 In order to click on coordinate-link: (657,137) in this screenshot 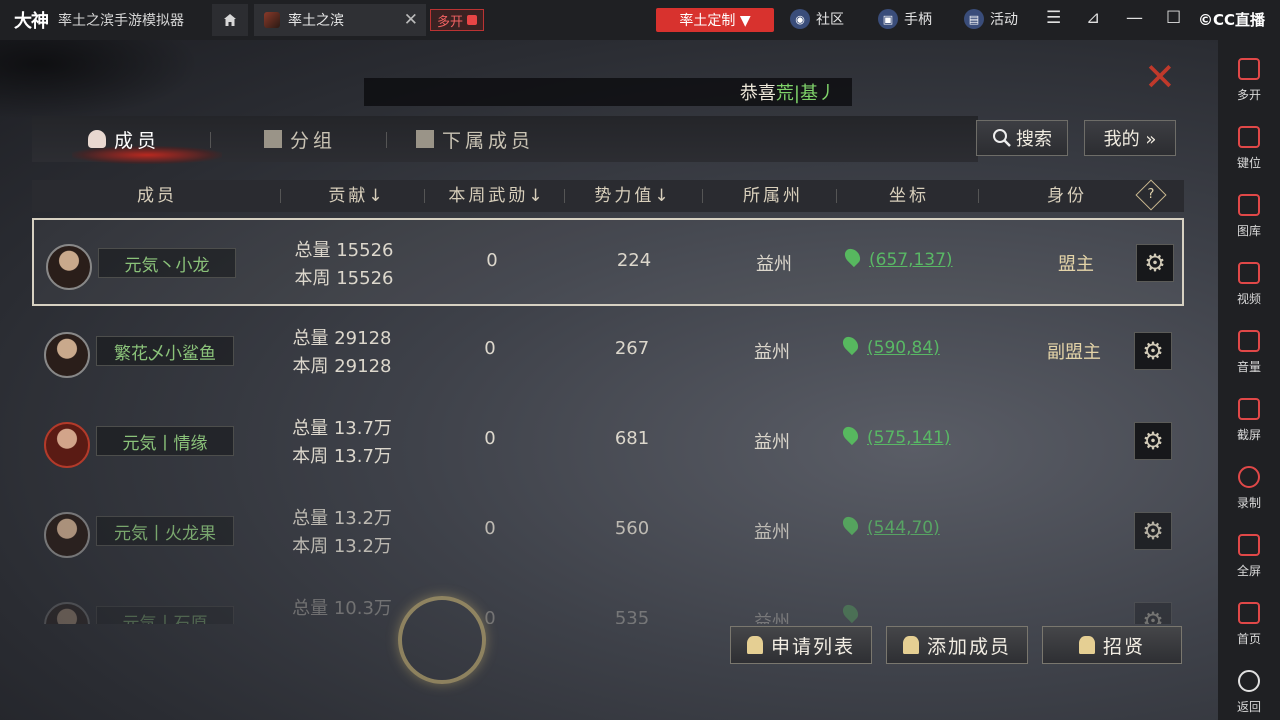, I will do `click(897, 257)`.